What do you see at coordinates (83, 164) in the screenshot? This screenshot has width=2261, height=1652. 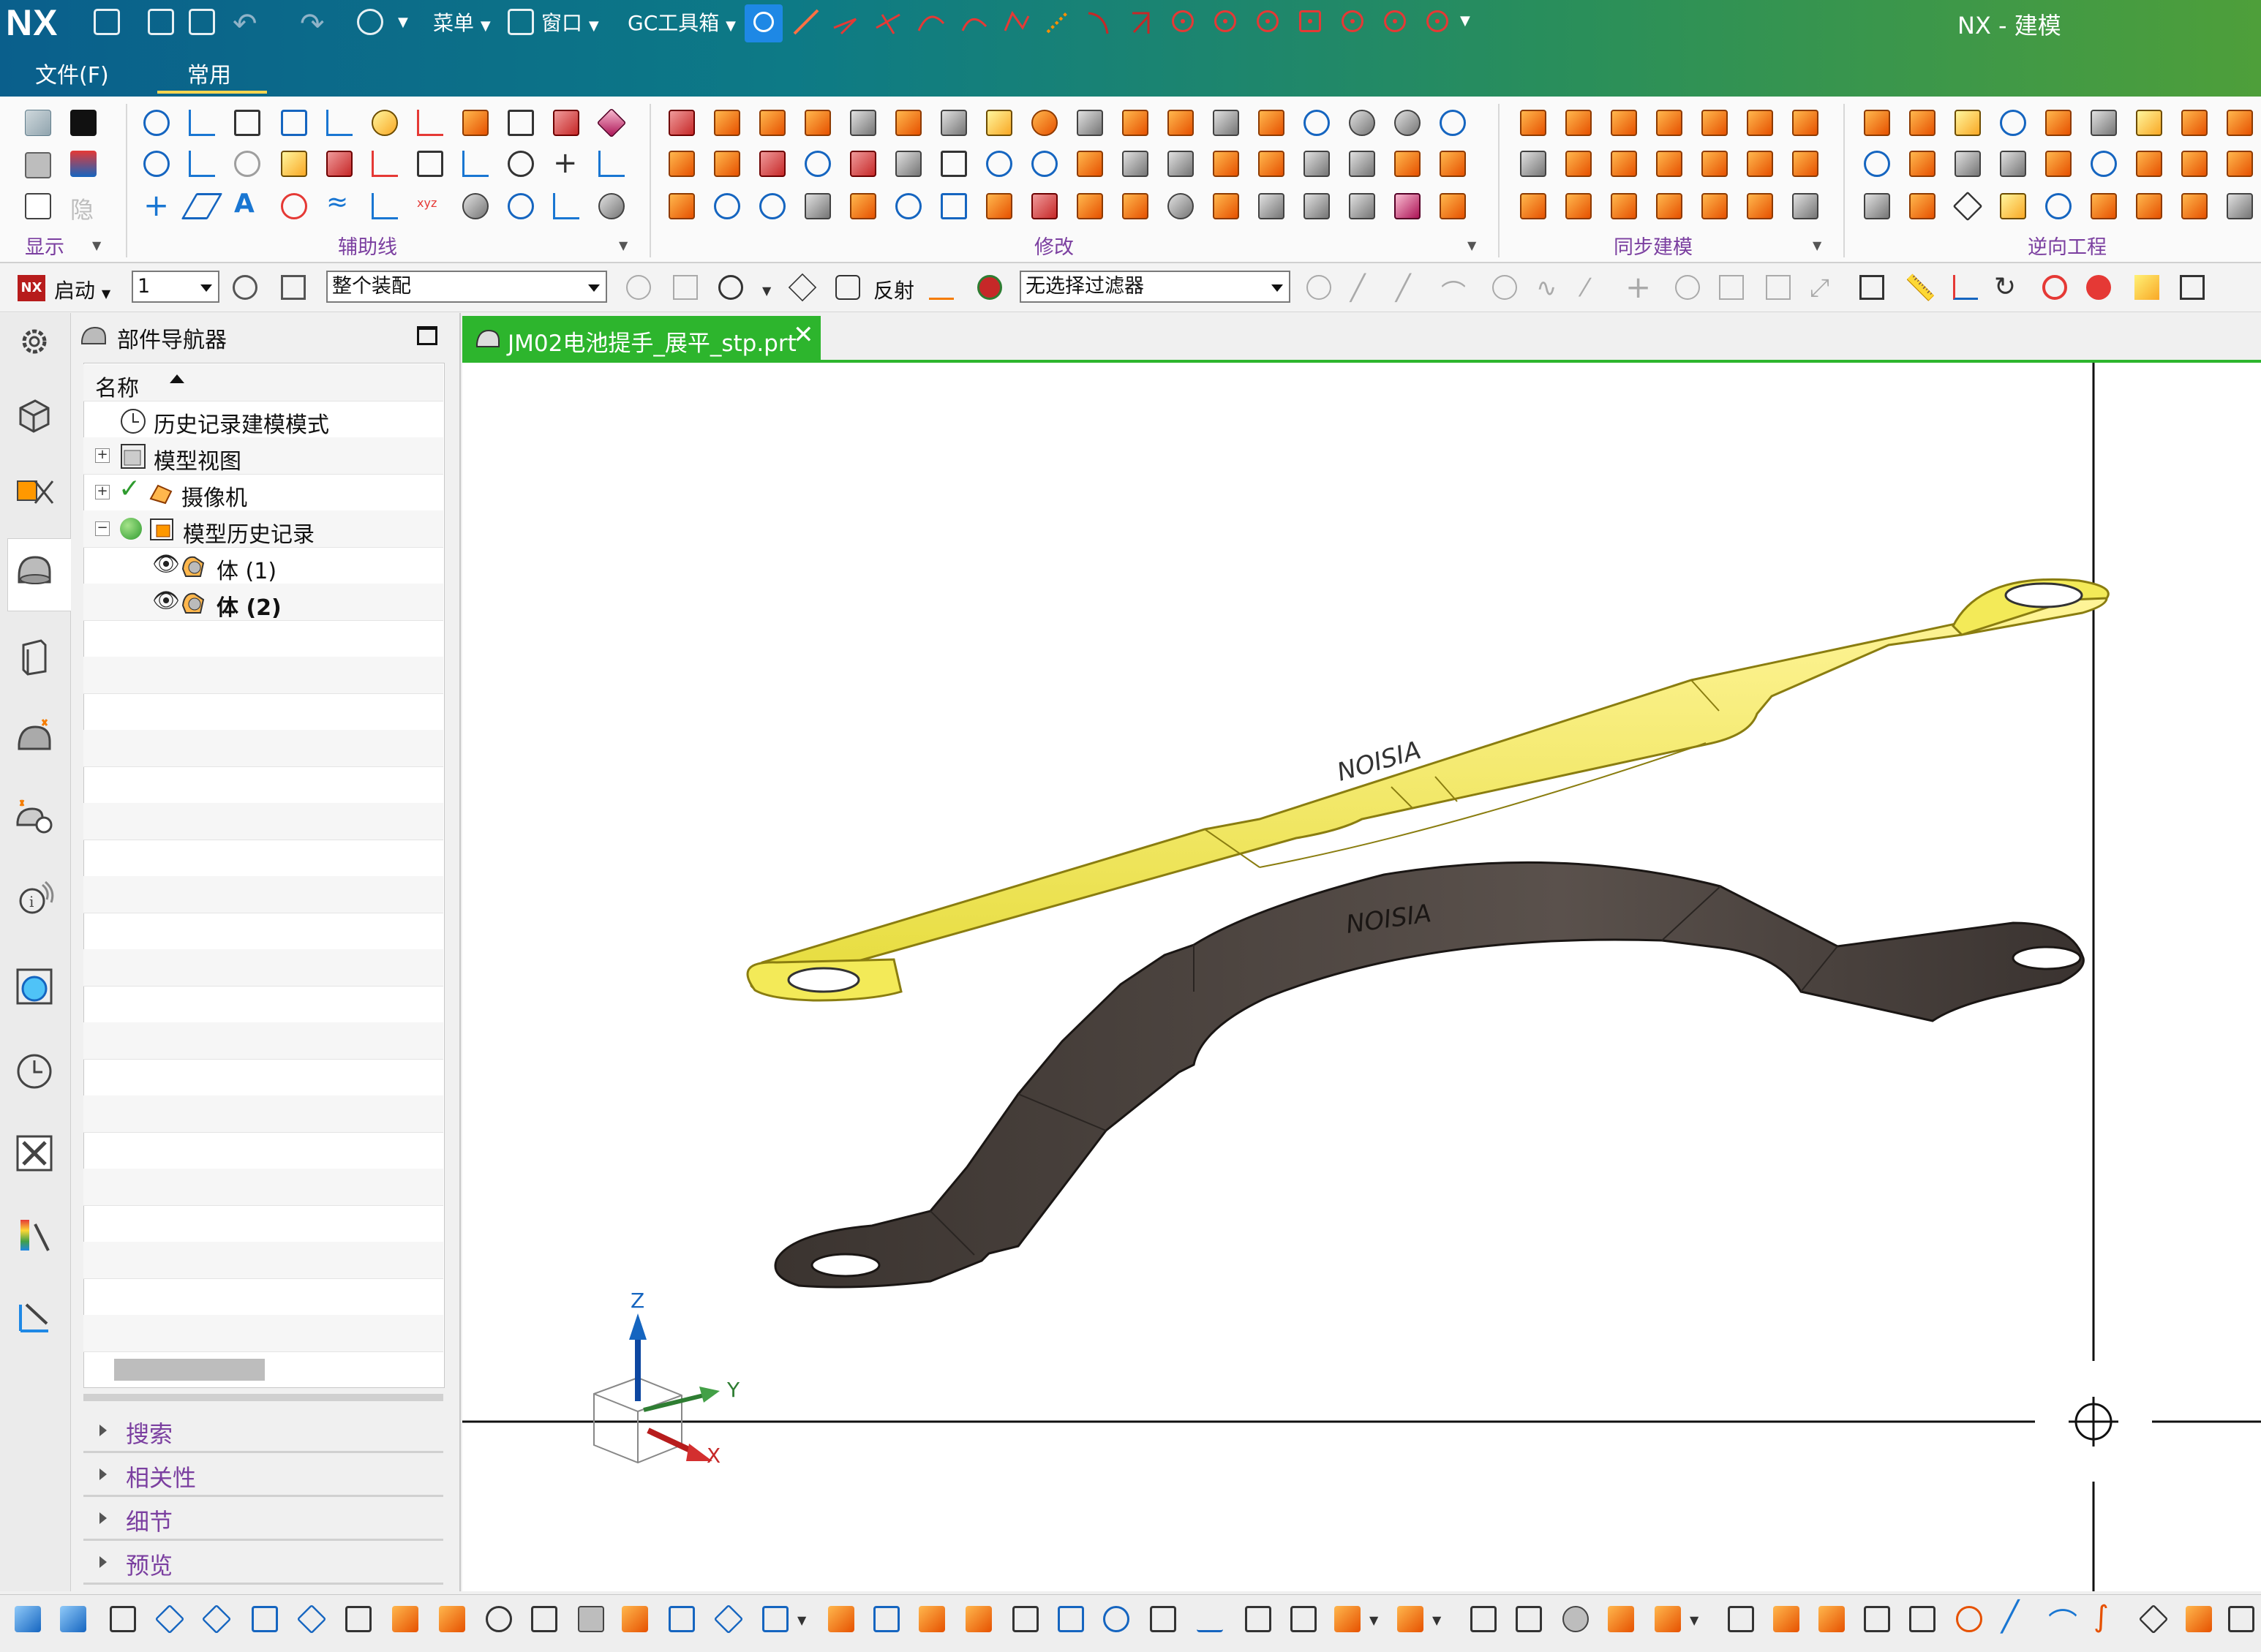 I see `edit-object-display-icon` at bounding box center [83, 164].